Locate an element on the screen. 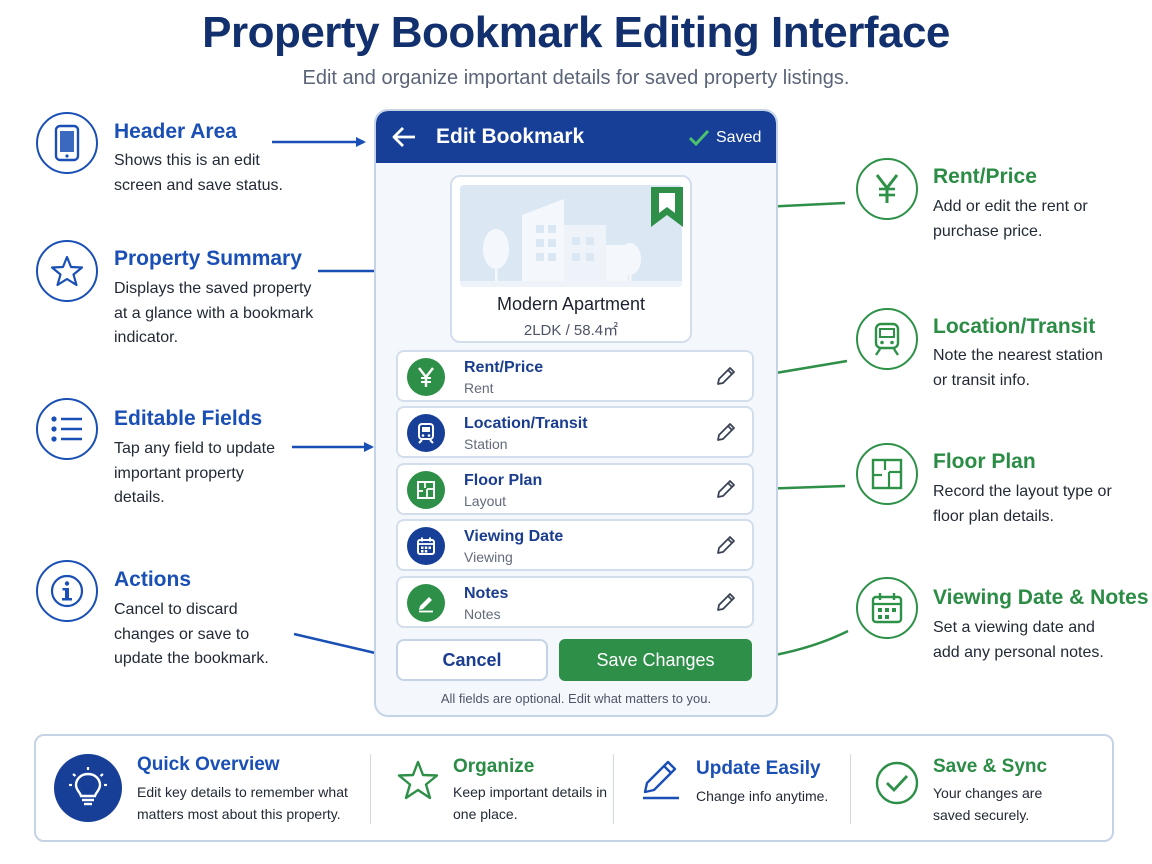 Image resolution: width=1152 pixels, height=864 pixels. arrow-actions is located at coordinates (339, 645).